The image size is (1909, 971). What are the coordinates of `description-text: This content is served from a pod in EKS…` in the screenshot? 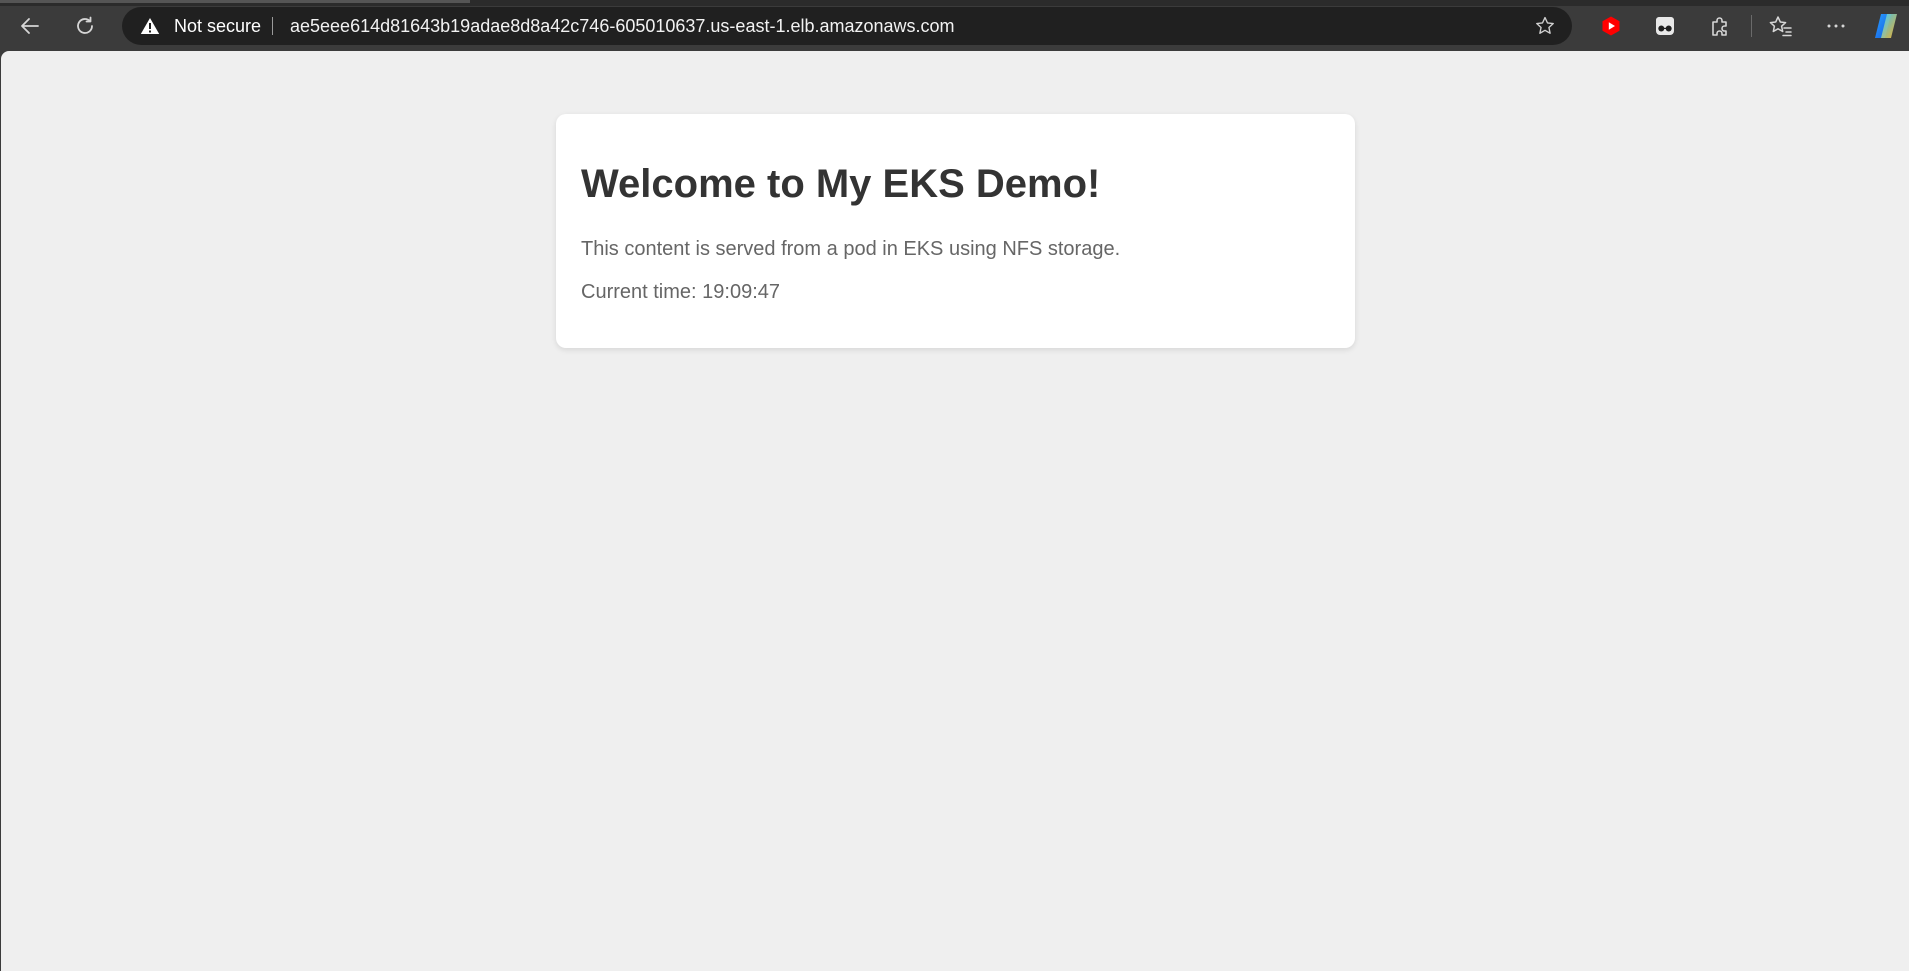 It's located at (851, 249).